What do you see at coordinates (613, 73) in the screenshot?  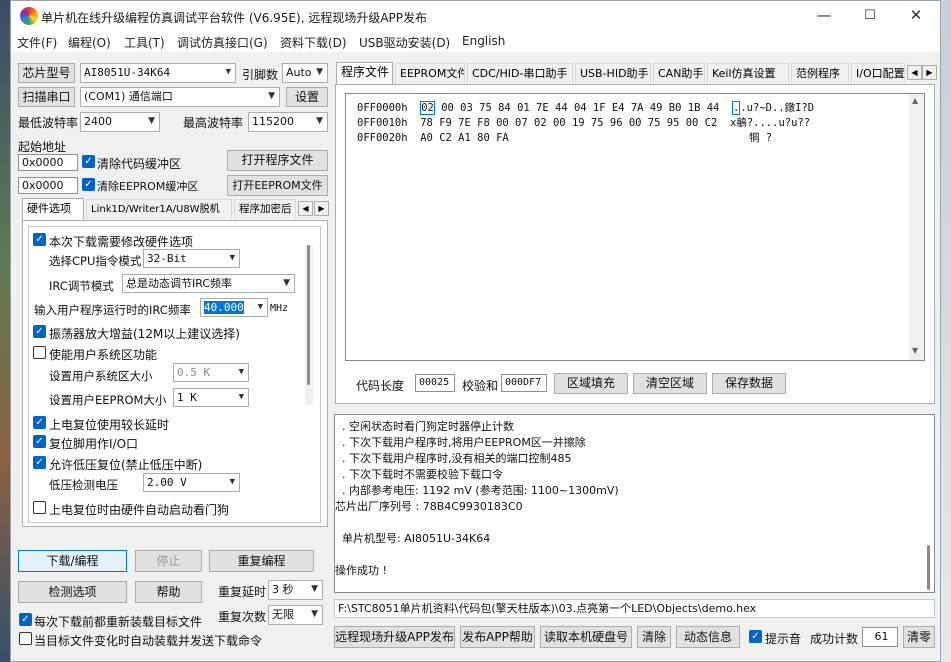 I see `tab-usb-hid: USB-HID助手` at bounding box center [613, 73].